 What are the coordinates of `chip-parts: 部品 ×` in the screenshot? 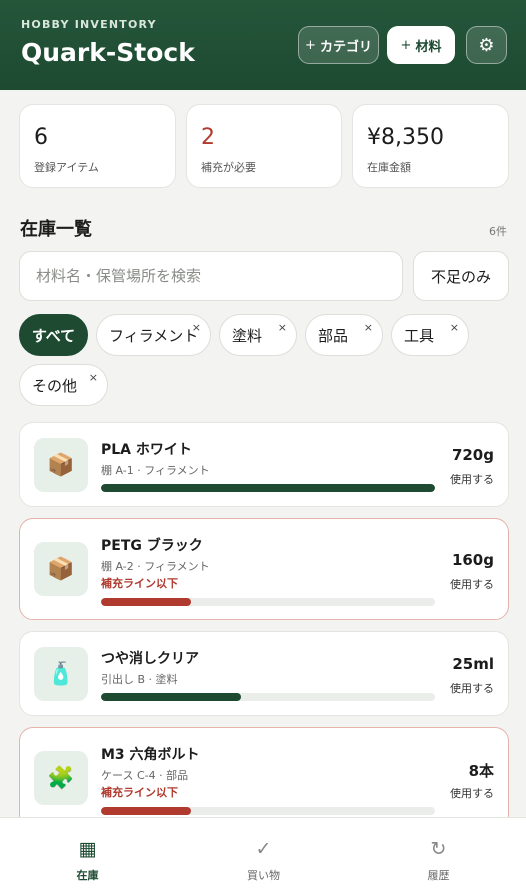 It's located at (344, 335).